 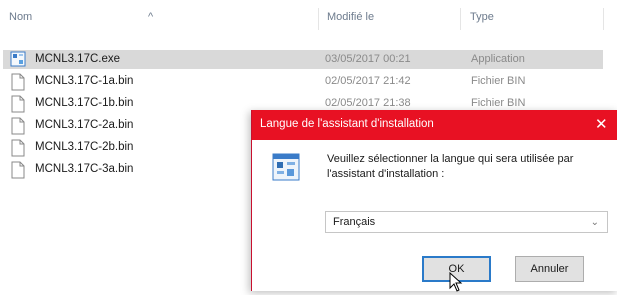 What do you see at coordinates (482, 17) in the screenshot?
I see `column-header-type: Type` at bounding box center [482, 17].